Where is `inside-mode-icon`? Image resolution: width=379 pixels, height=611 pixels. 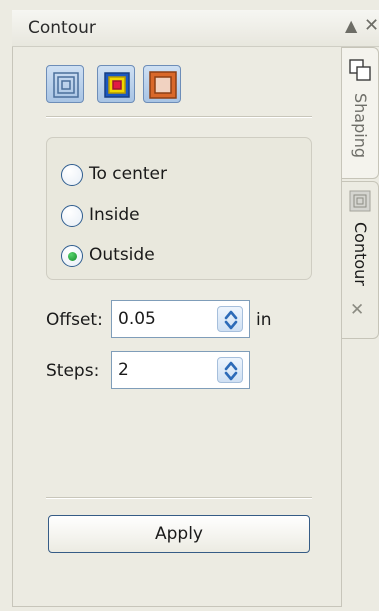 inside-mode-icon is located at coordinates (117, 85).